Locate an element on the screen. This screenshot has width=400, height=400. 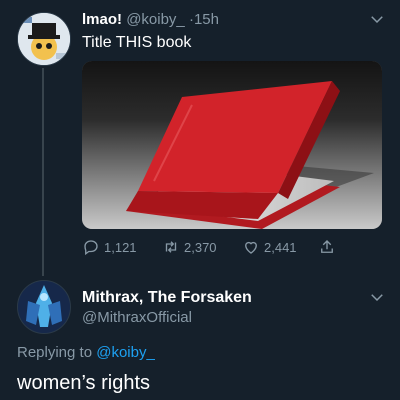
avatar is located at coordinates (44, 39).